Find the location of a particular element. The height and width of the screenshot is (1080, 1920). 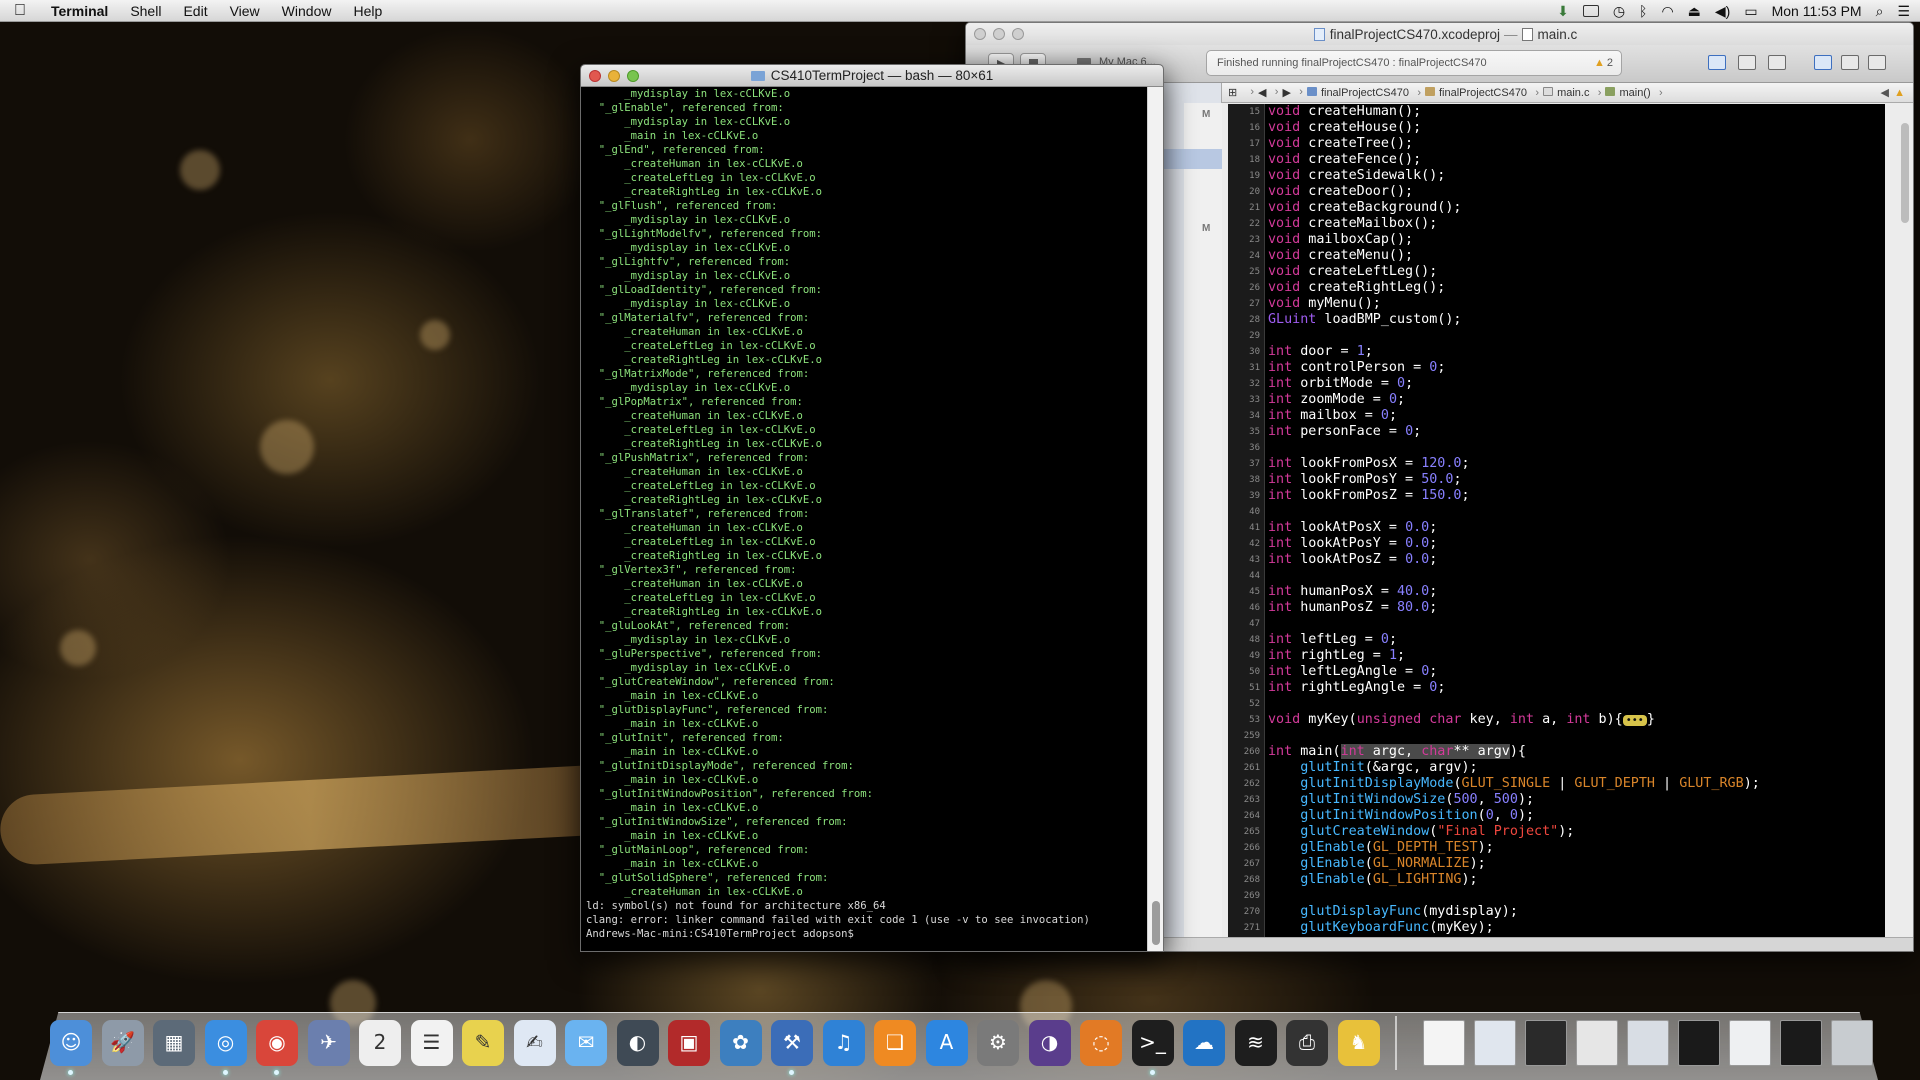

dock-xcode-icon: ⚒ is located at coordinates (792, 1043).